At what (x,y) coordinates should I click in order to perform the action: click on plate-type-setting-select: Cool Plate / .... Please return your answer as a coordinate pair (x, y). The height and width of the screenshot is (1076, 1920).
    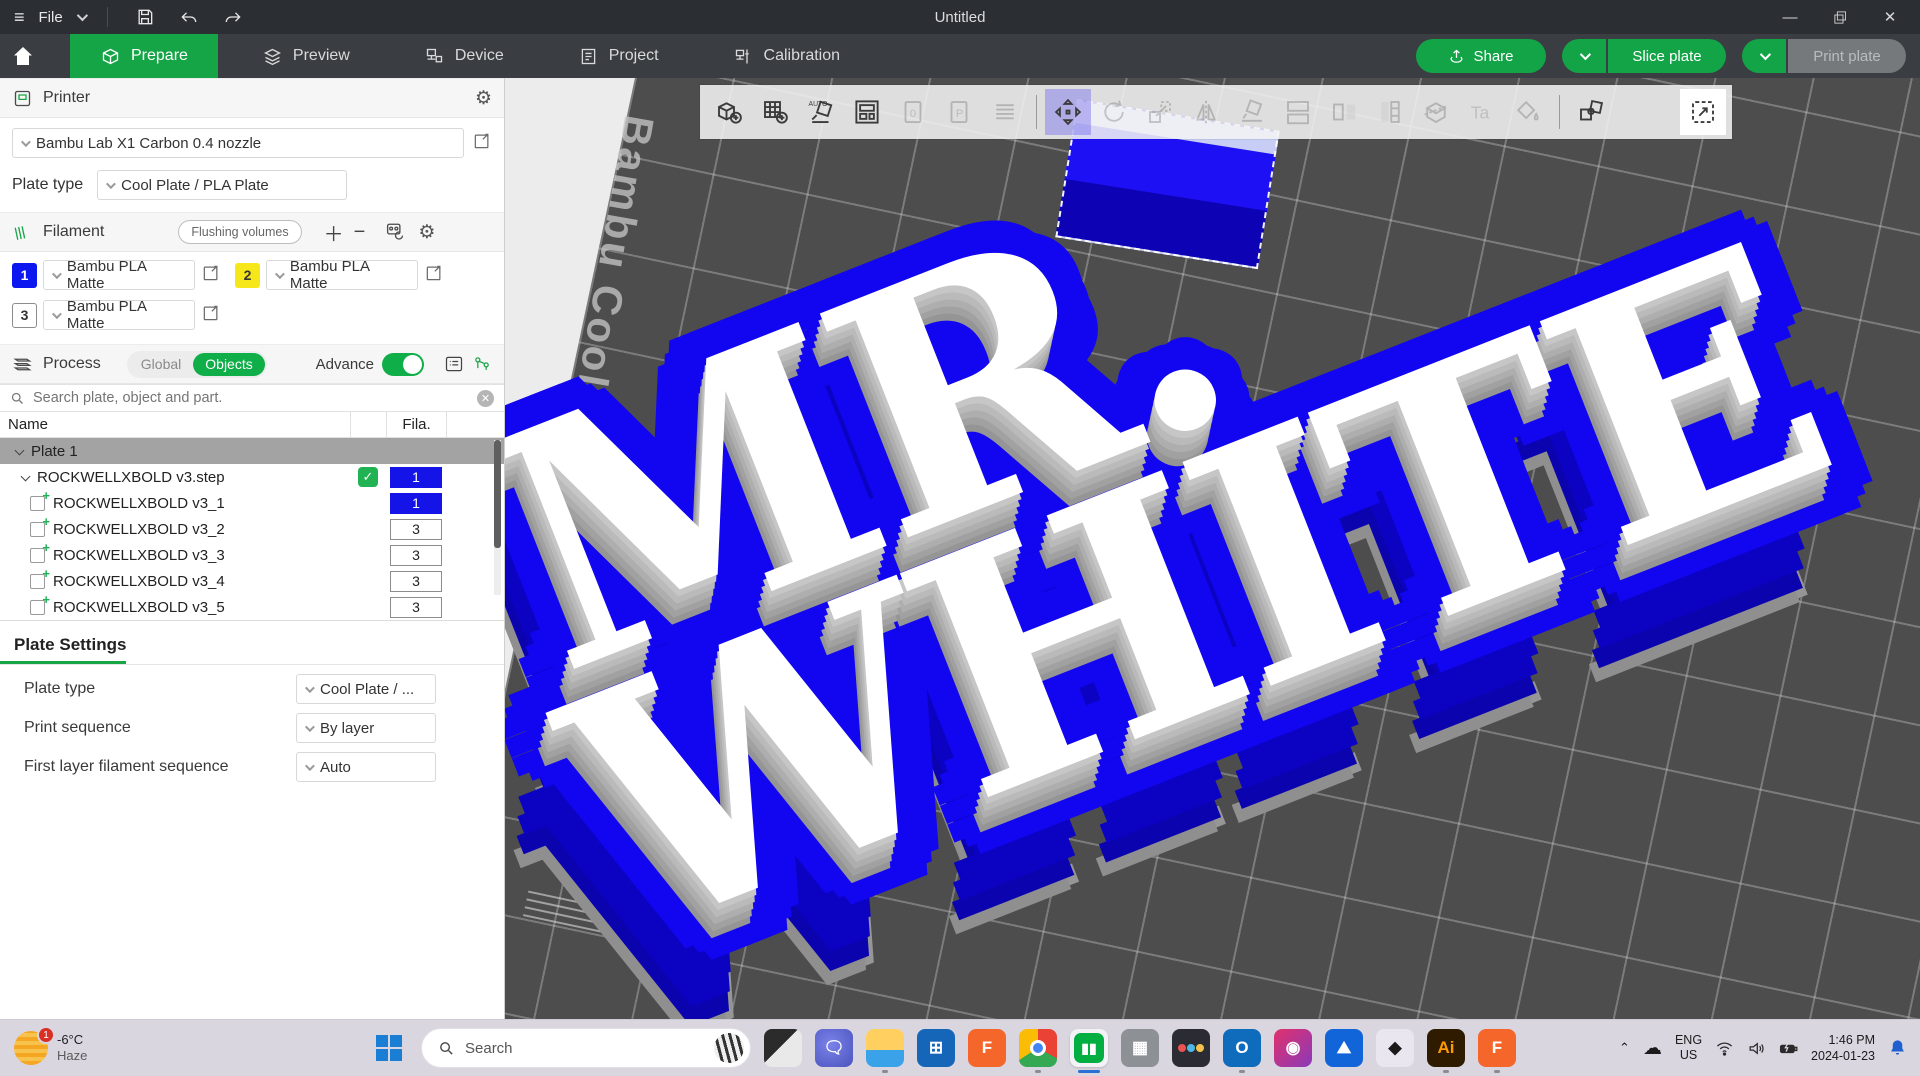
    Looking at the image, I should click on (366, 689).